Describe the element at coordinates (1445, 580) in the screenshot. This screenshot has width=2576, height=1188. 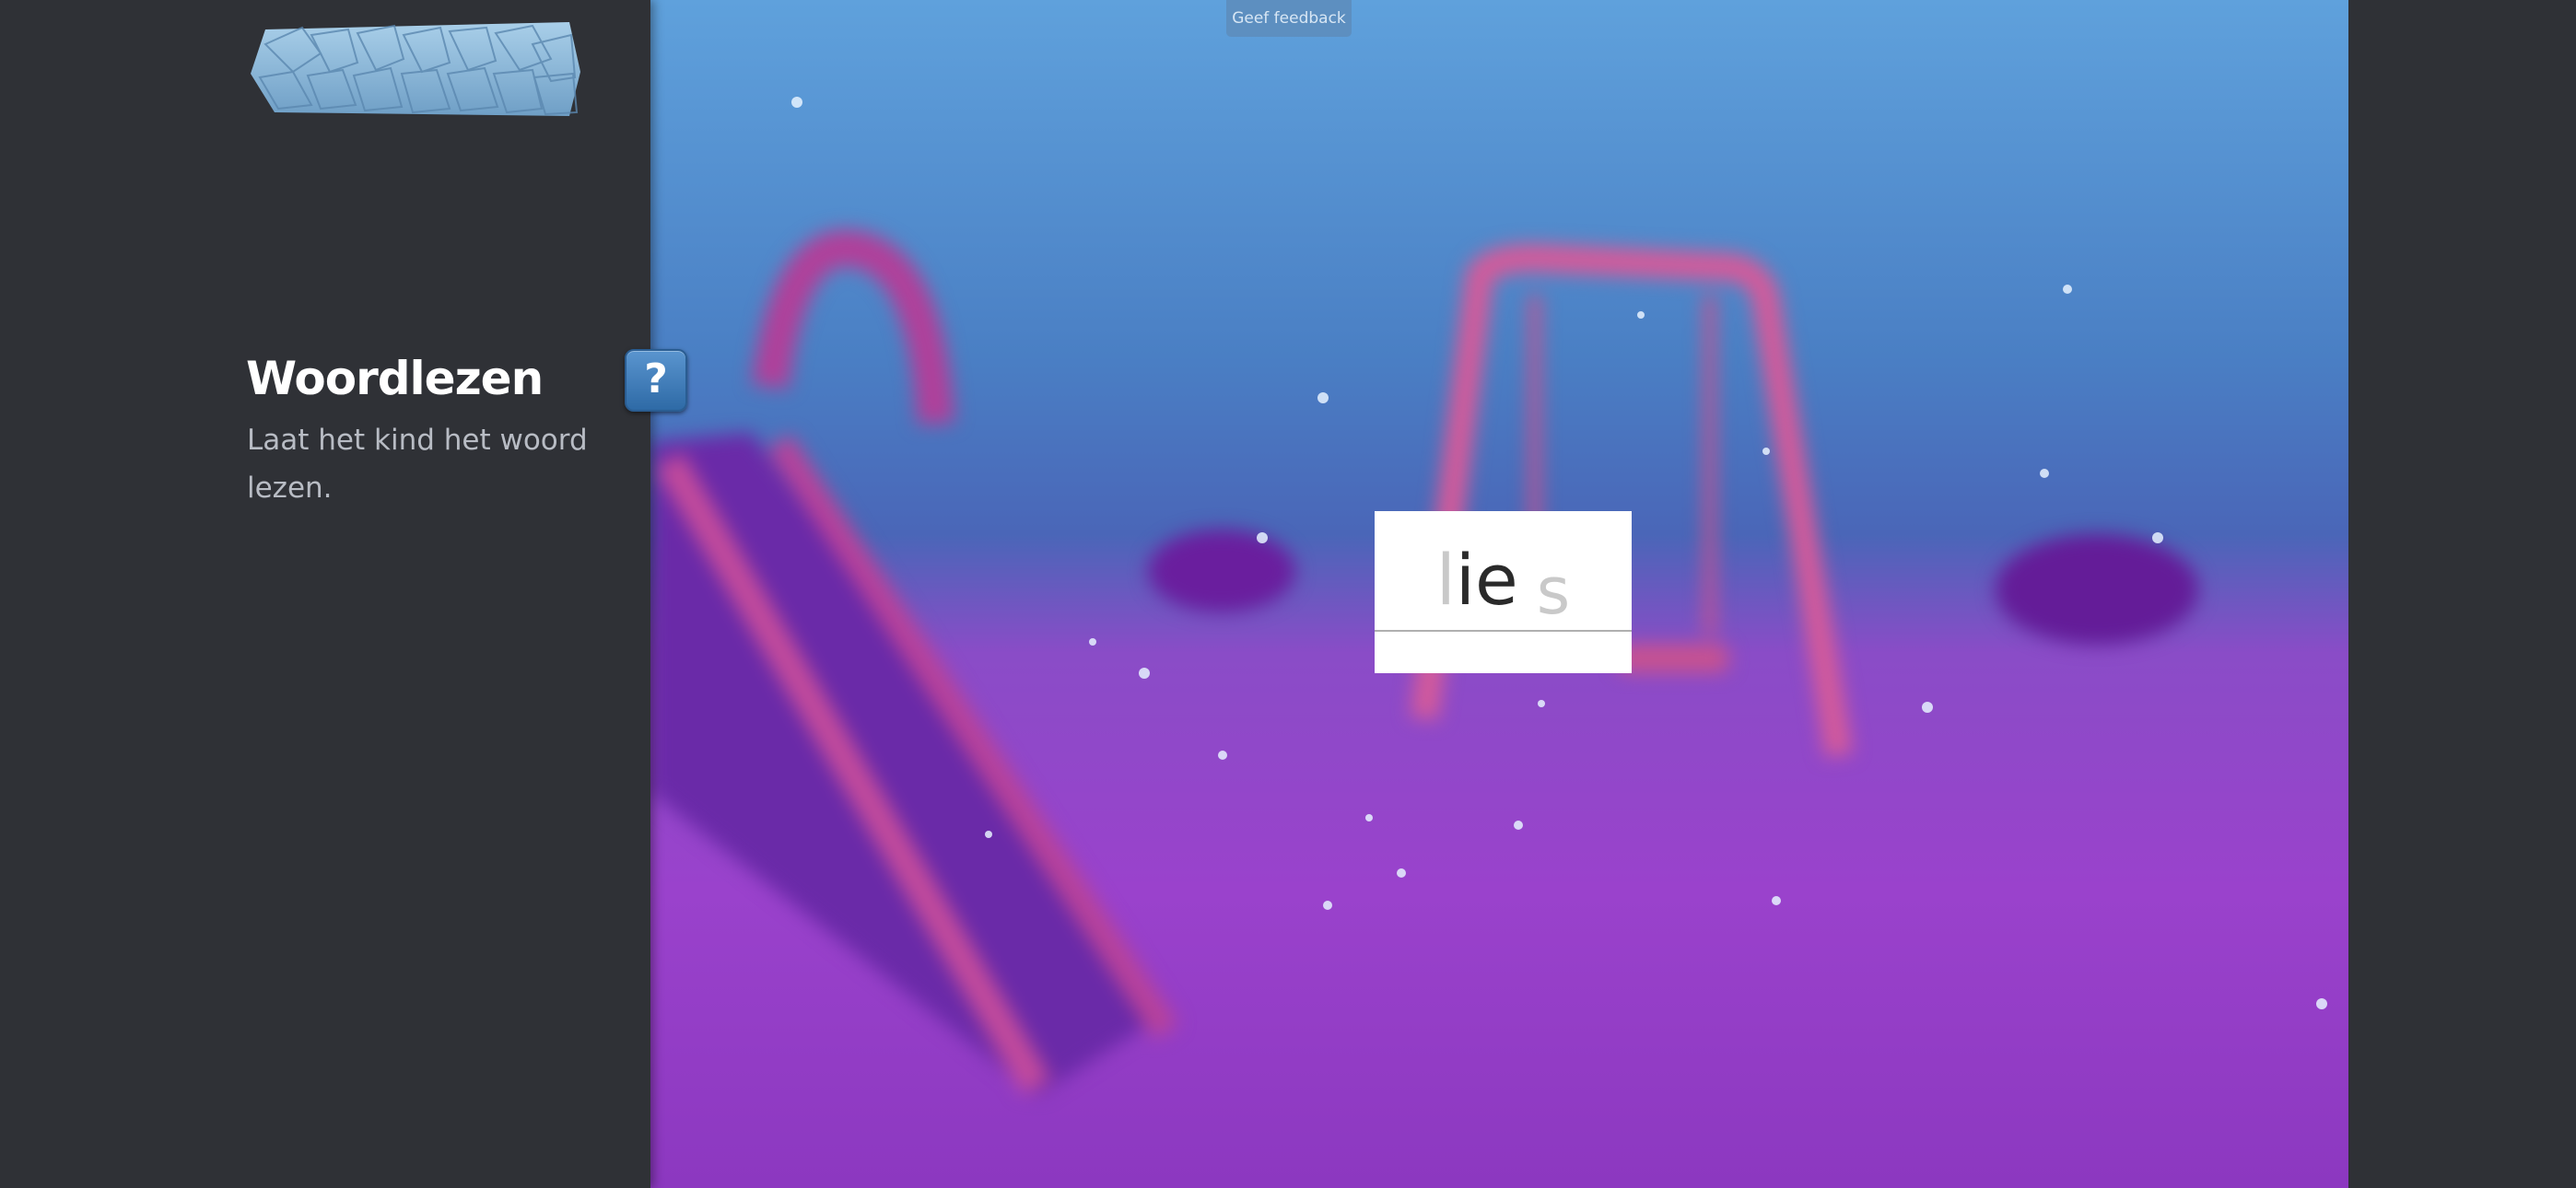
I see `letter-l: l` at that location.